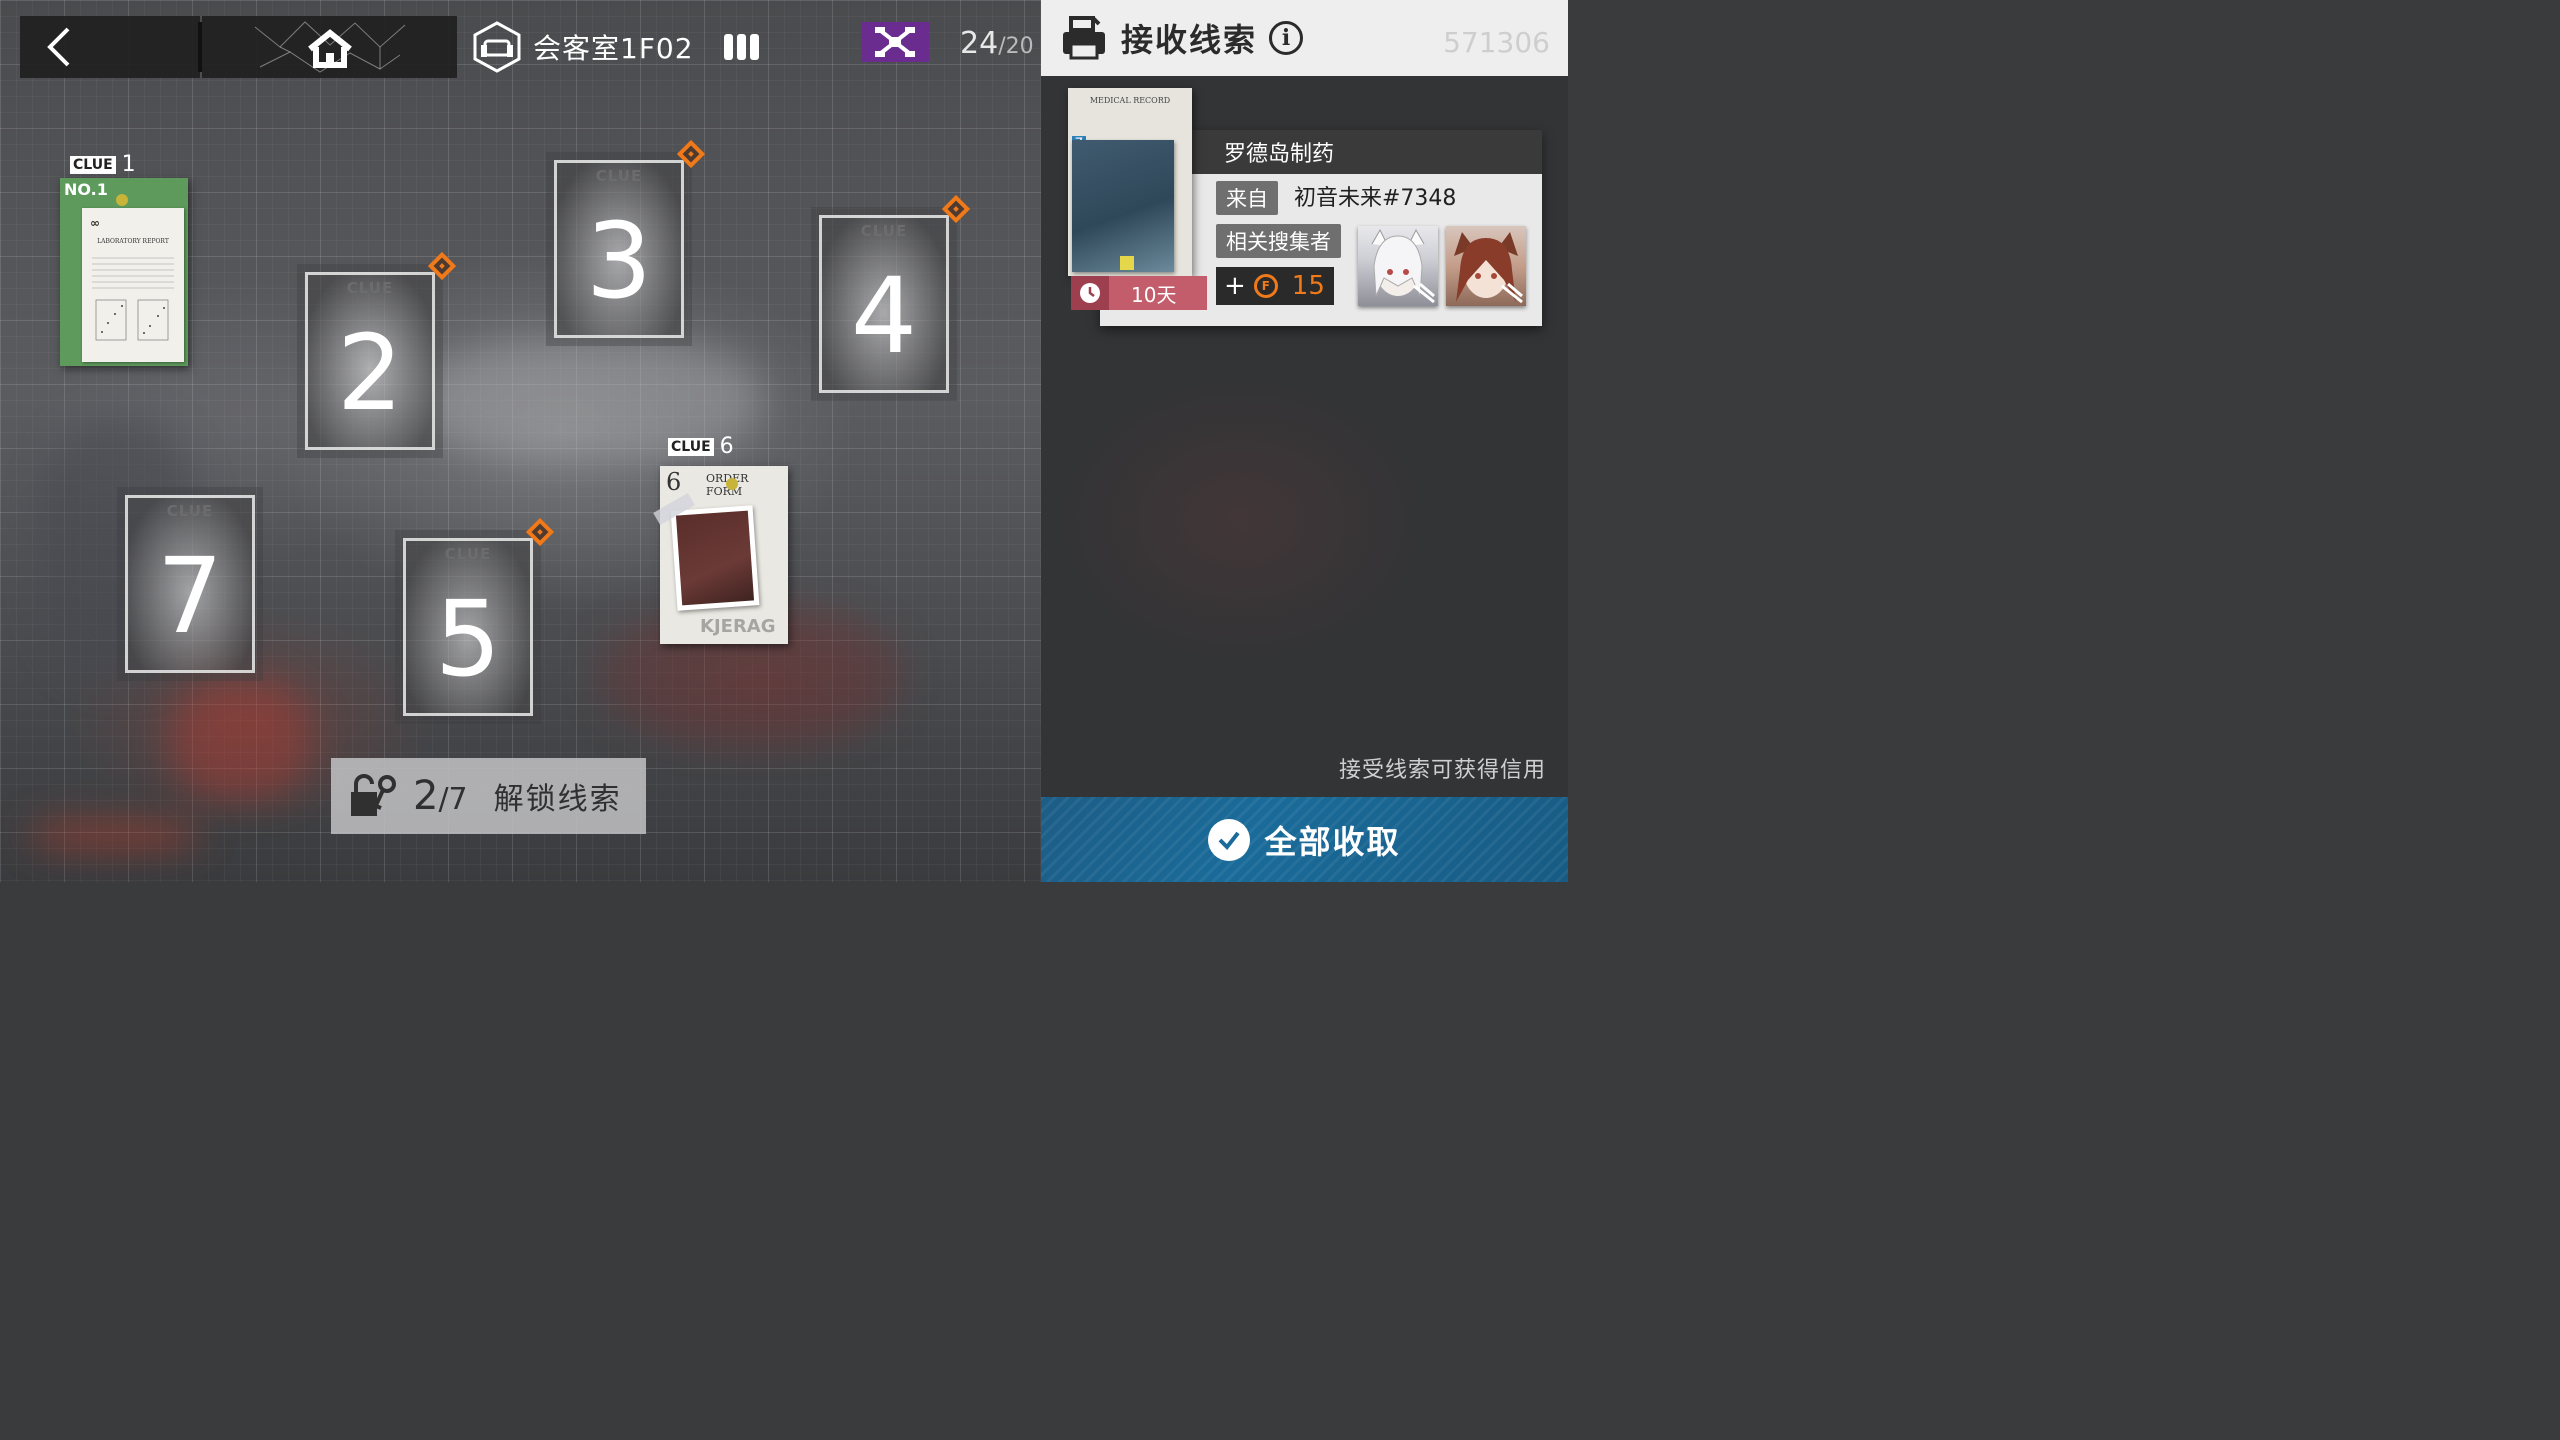 The width and height of the screenshot is (2560, 1440). What do you see at coordinates (190, 596) in the screenshot?
I see `slot-number: 7` at bounding box center [190, 596].